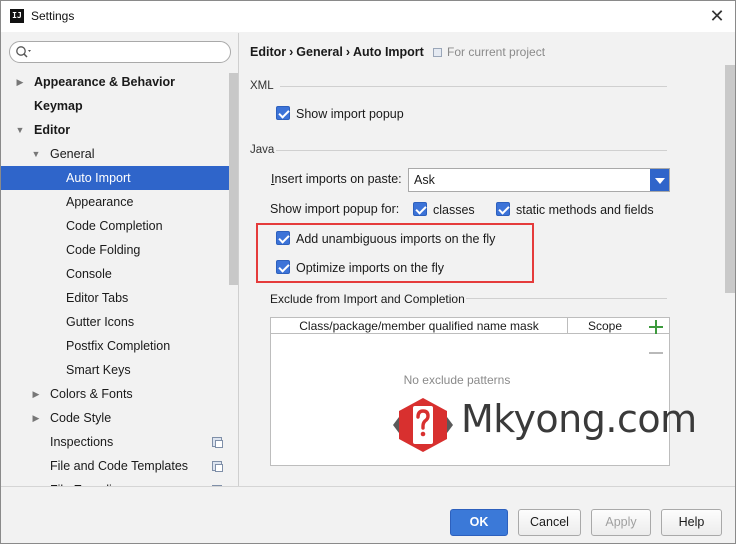 This screenshot has height=544, width=736. I want to click on breadcrumb-editor: Editor, so click(268, 52).